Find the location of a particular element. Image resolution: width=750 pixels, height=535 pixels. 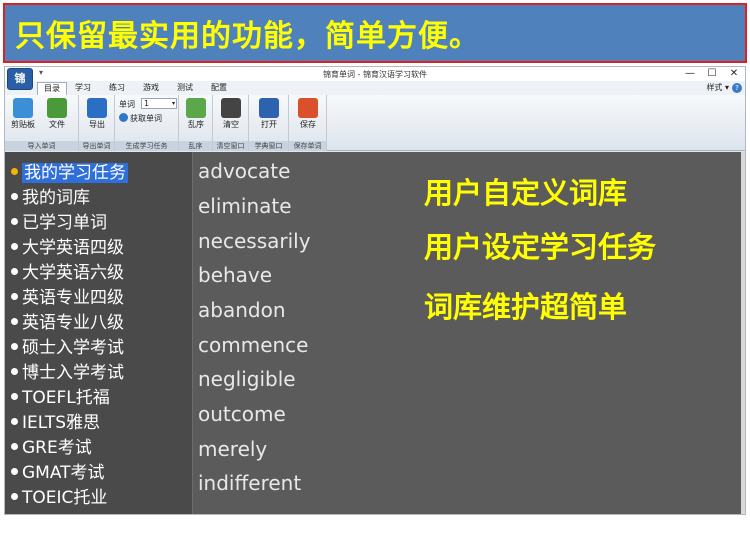

import-words-group: 剪贴板 文件 导入单词 is located at coordinates (42, 123).